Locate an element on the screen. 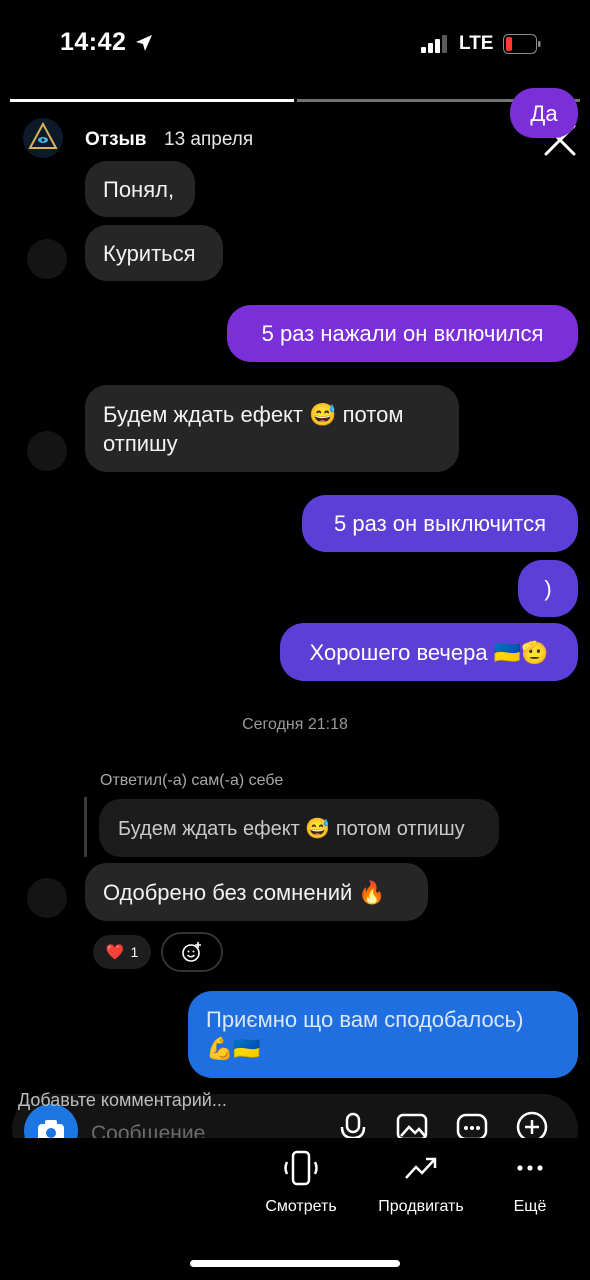  incoming-message: Понял, is located at coordinates (140, 189).